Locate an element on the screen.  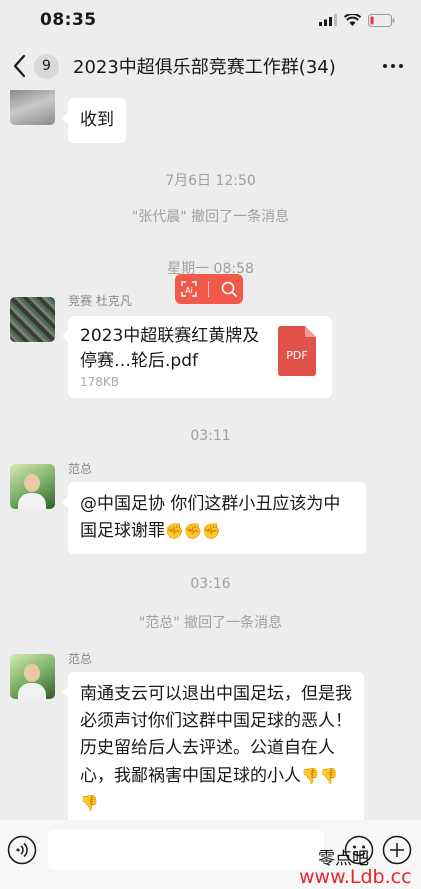
back-button: 9 is located at coordinates (34, 66).